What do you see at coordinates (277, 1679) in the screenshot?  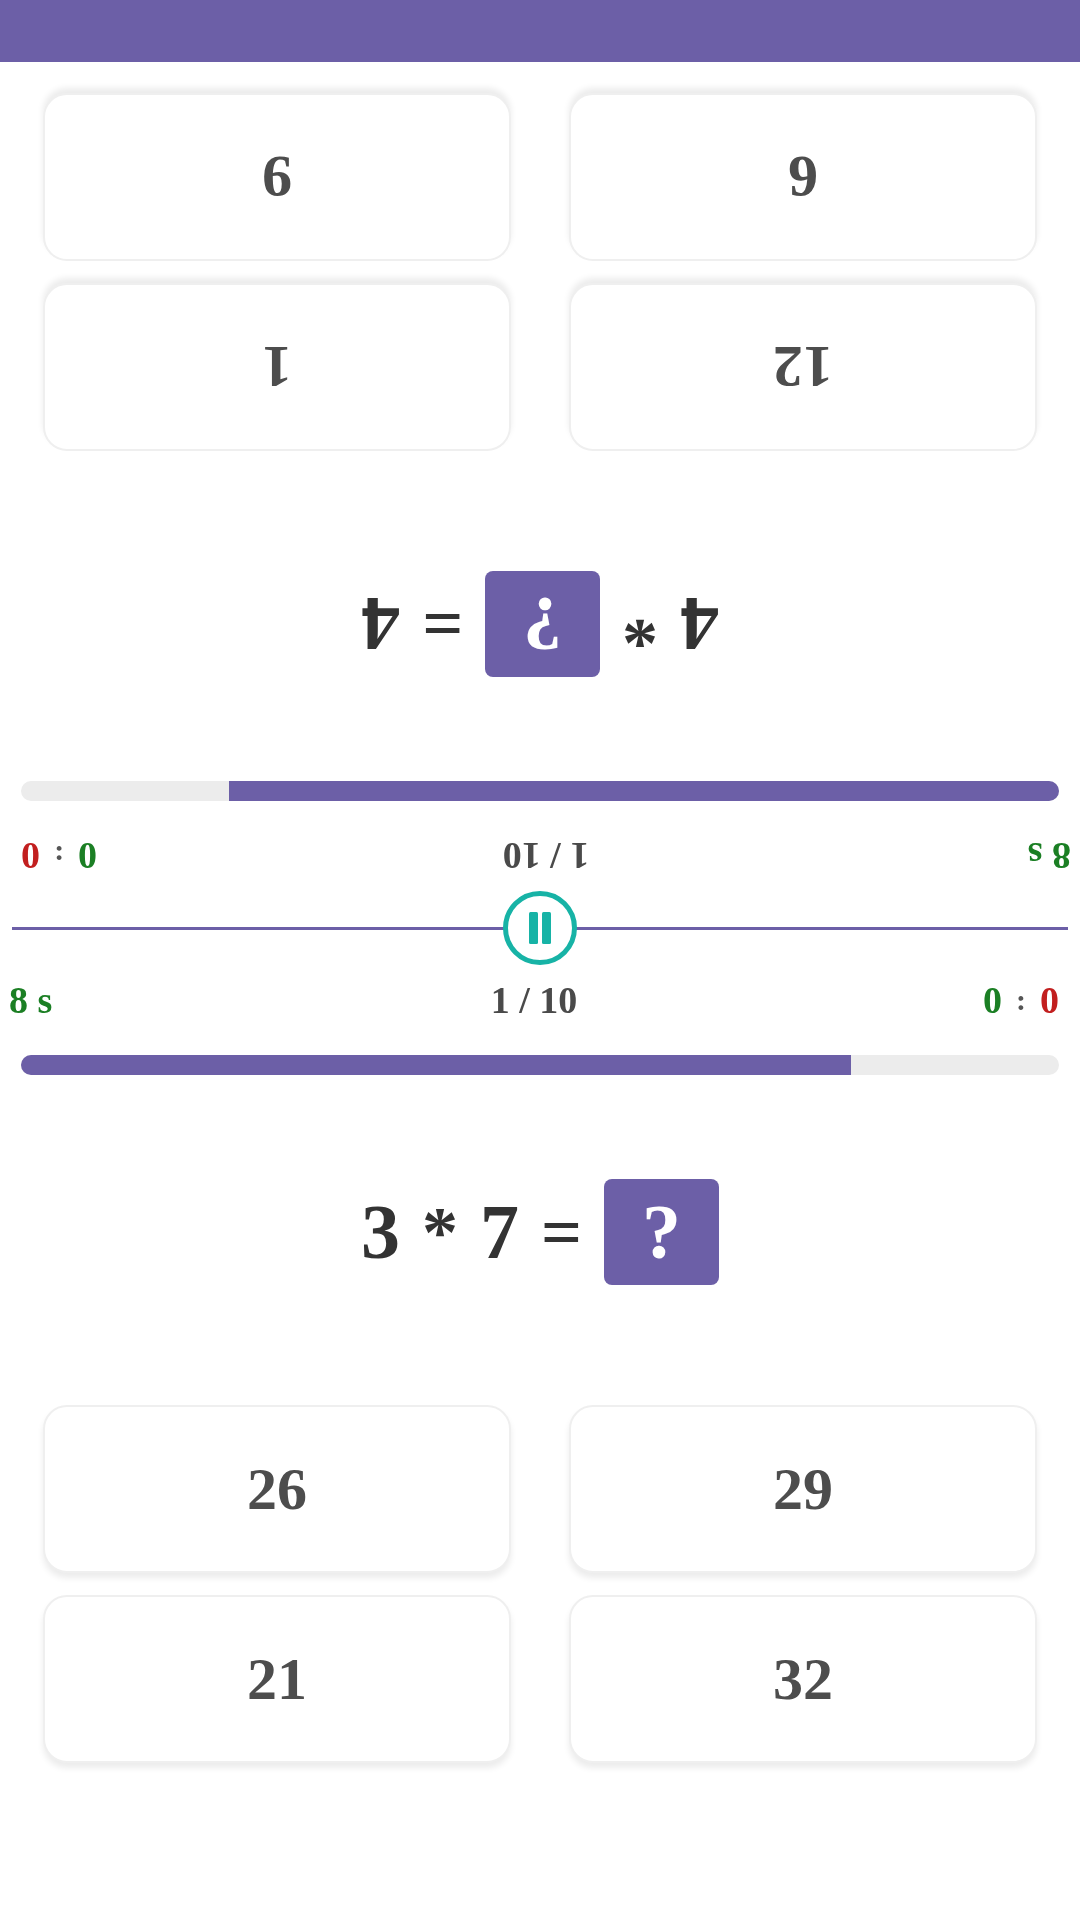 I see `answer-card: 21` at bounding box center [277, 1679].